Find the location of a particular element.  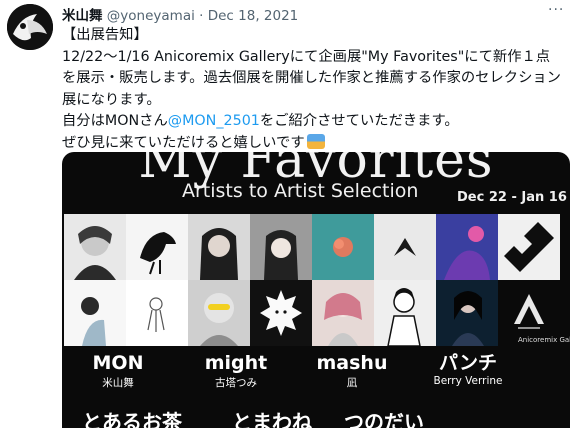

tweet-line-4: ぜひ見に来ていただけると嬉しいです is located at coordinates (312, 144).